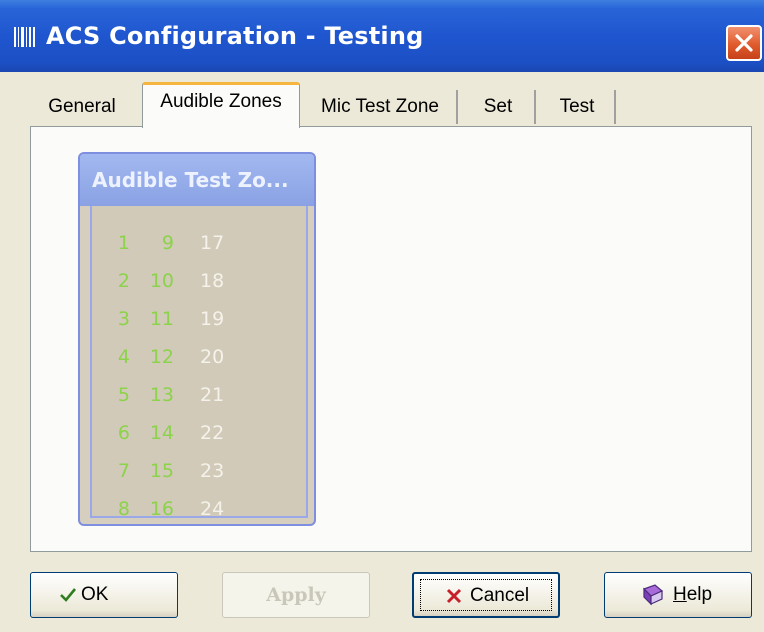  What do you see at coordinates (123, 319) in the screenshot?
I see `zone-3-label: 3` at bounding box center [123, 319].